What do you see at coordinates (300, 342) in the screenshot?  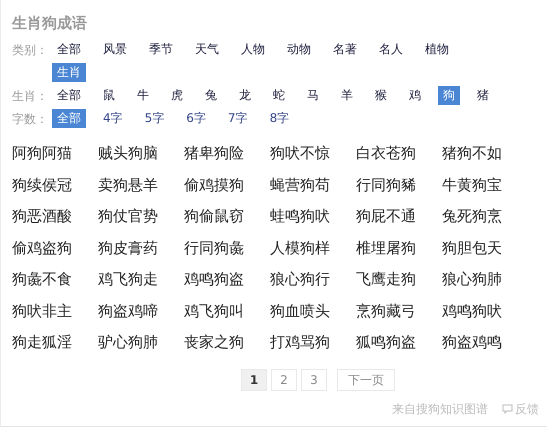 I see `idiom-link: 打鸡骂狗` at bounding box center [300, 342].